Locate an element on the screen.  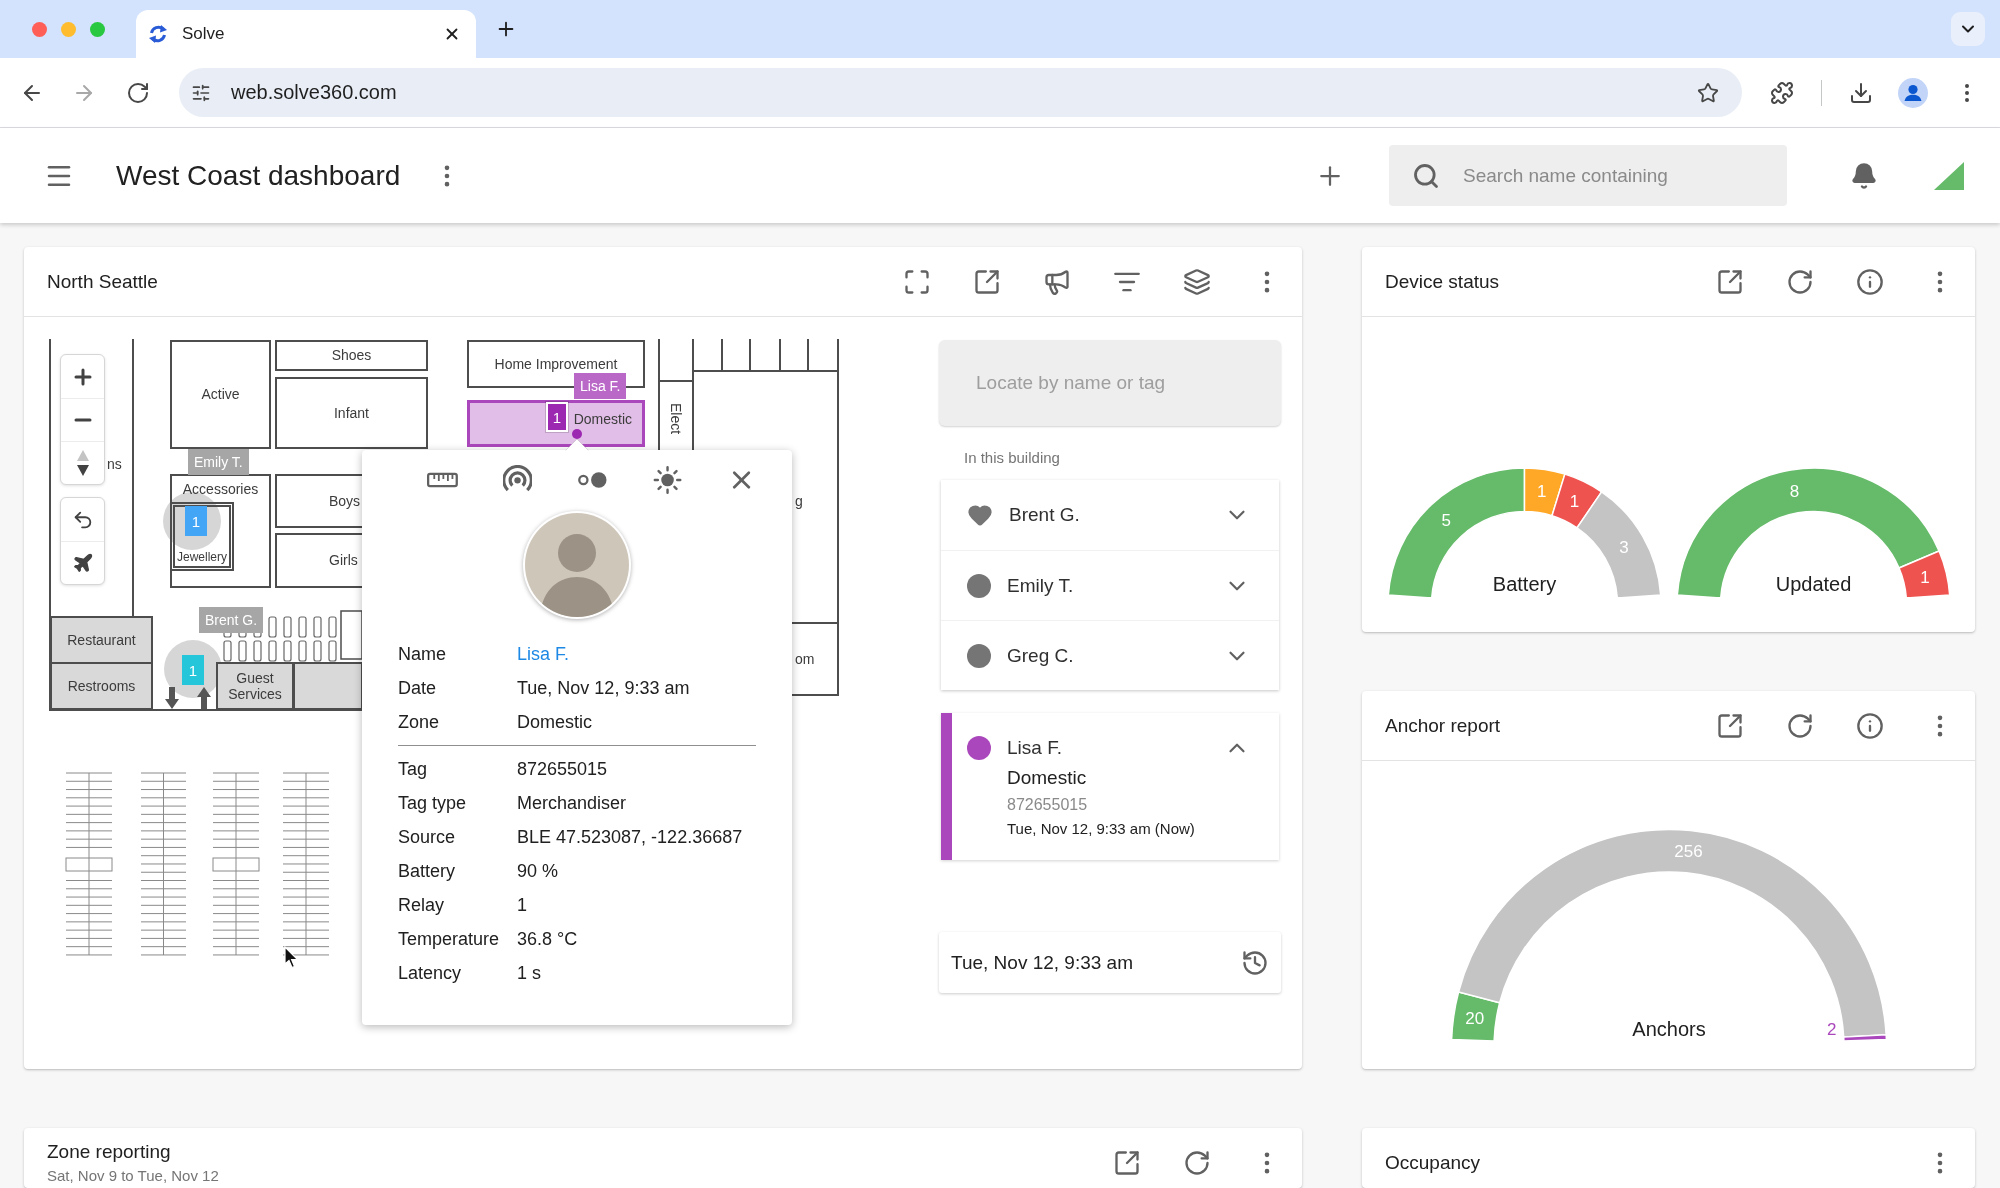
dashboard-title: West Coast dashboard is located at coordinates (258, 175).